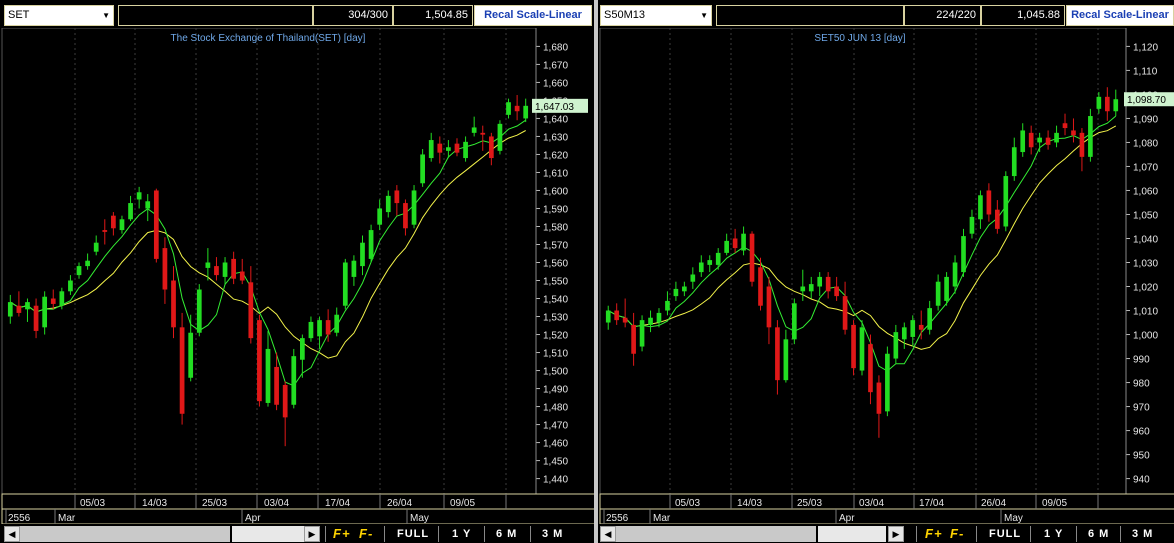 Image resolution: width=1174 pixels, height=543 pixels. Describe the element at coordinates (1145, 288) in the screenshot. I see `y-tick-label: 1,020` at that location.